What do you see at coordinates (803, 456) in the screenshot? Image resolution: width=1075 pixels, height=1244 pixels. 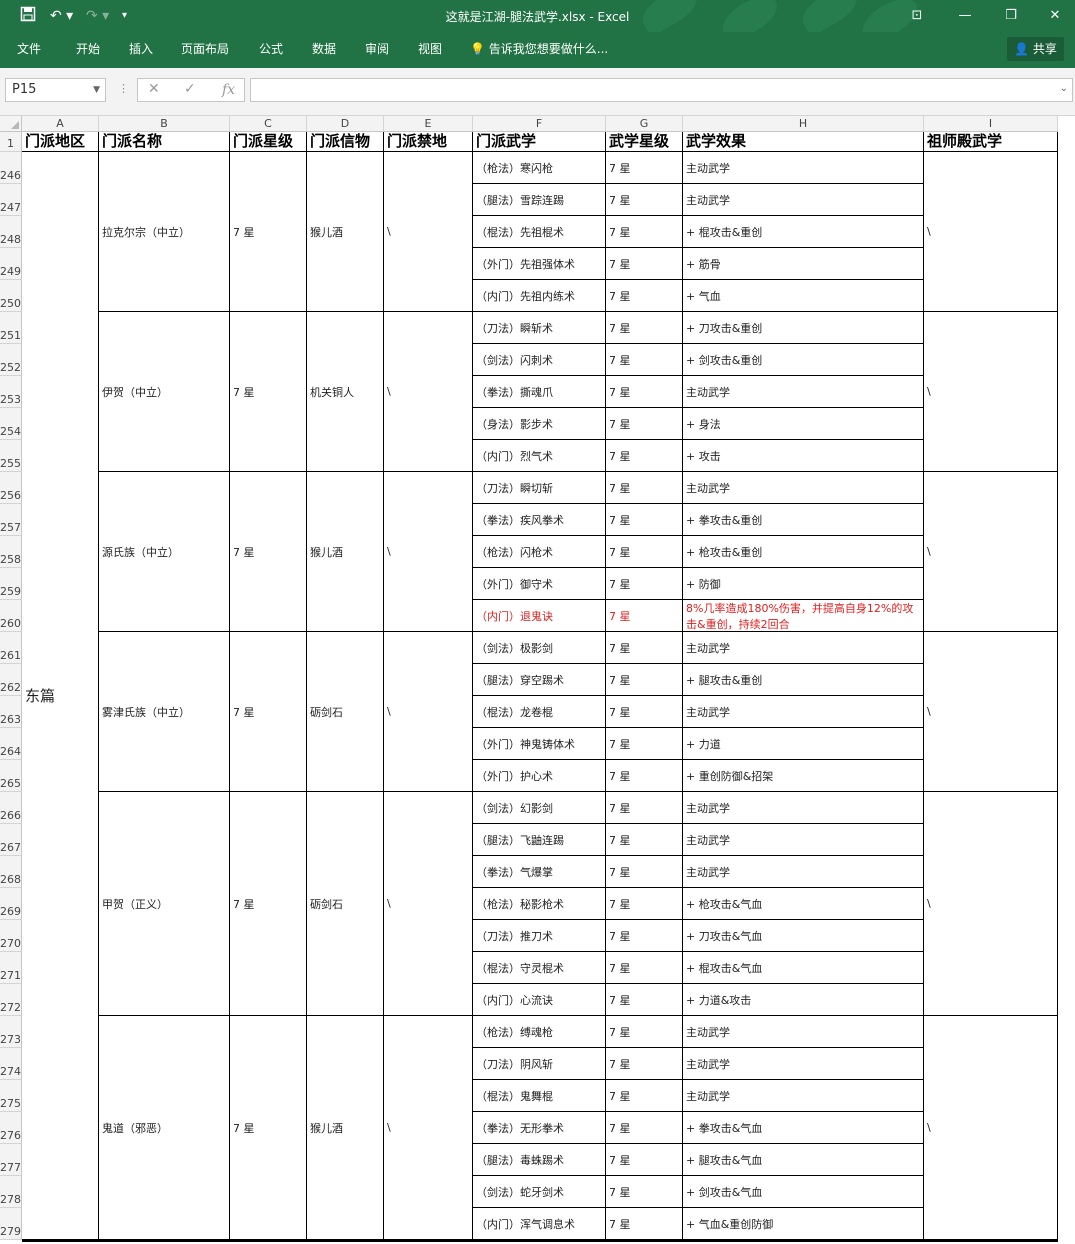 I see `skill-effect-cell: + 攻击` at bounding box center [803, 456].